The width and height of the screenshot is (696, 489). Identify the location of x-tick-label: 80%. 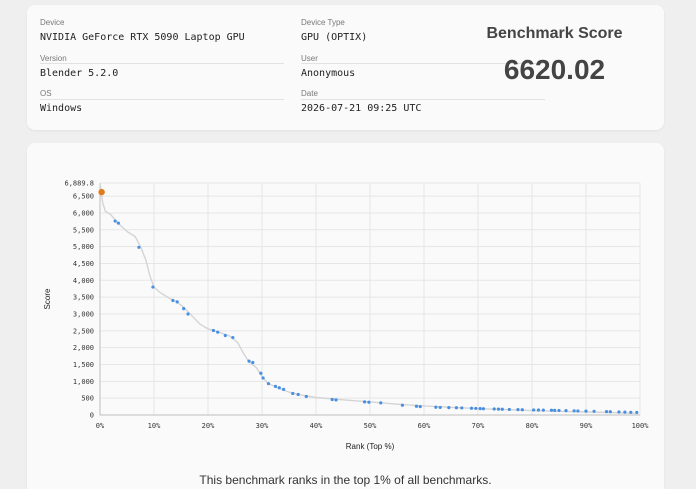
(532, 426).